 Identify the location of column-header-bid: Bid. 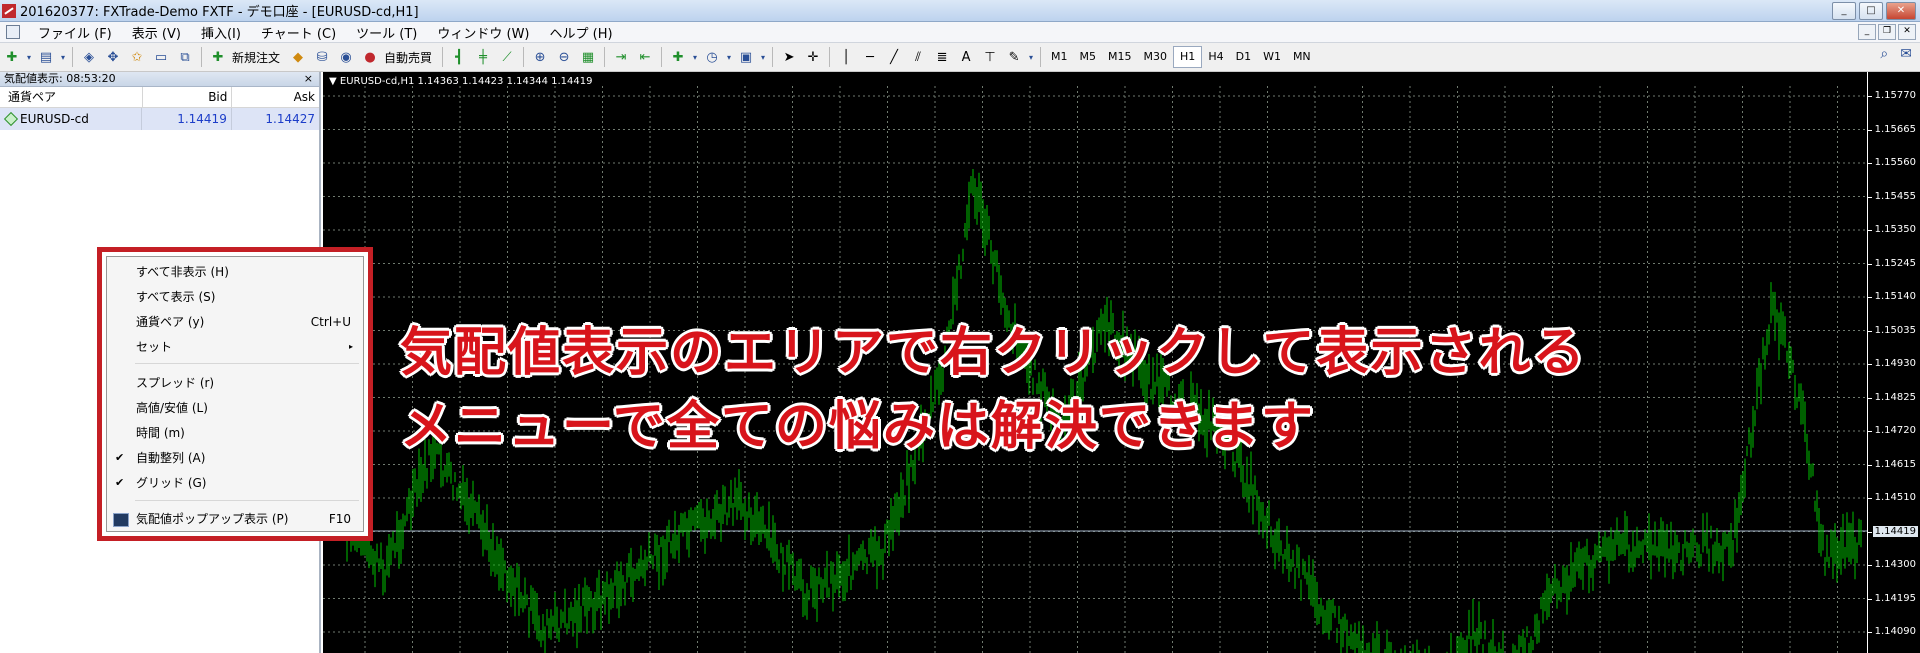
(188, 97).